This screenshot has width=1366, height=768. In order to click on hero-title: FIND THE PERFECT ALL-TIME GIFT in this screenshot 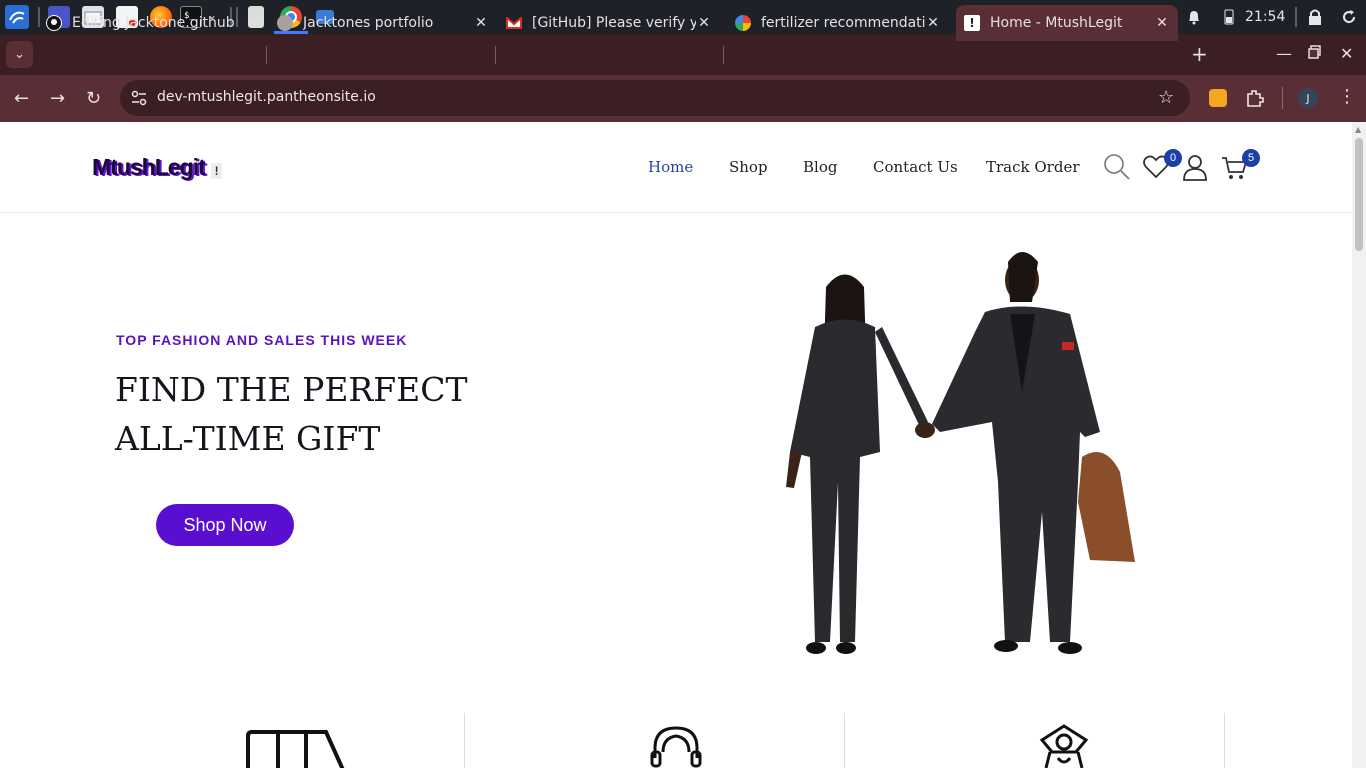, I will do `click(325, 414)`.